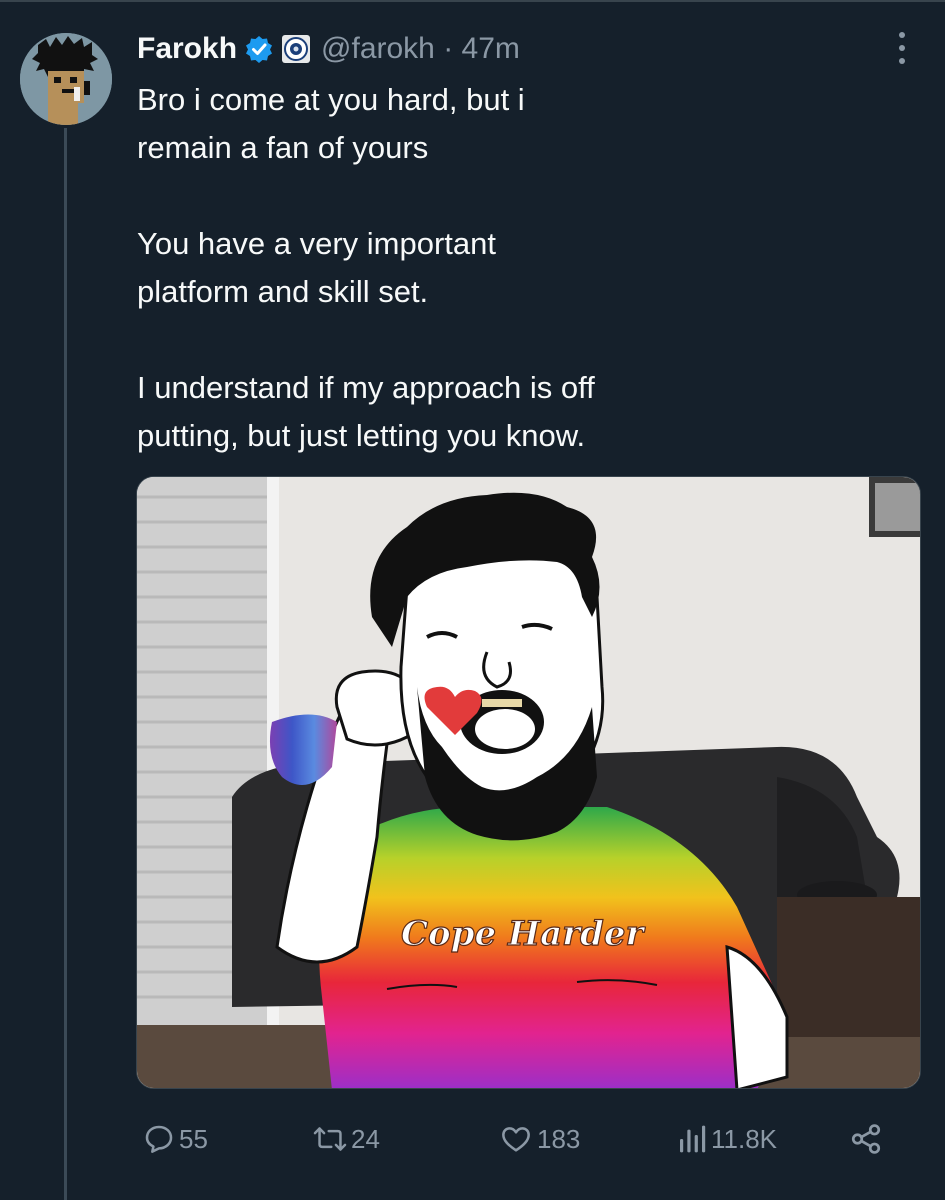 The width and height of the screenshot is (945, 1200). What do you see at coordinates (187, 49) in the screenshot?
I see `author-name: Farokh` at bounding box center [187, 49].